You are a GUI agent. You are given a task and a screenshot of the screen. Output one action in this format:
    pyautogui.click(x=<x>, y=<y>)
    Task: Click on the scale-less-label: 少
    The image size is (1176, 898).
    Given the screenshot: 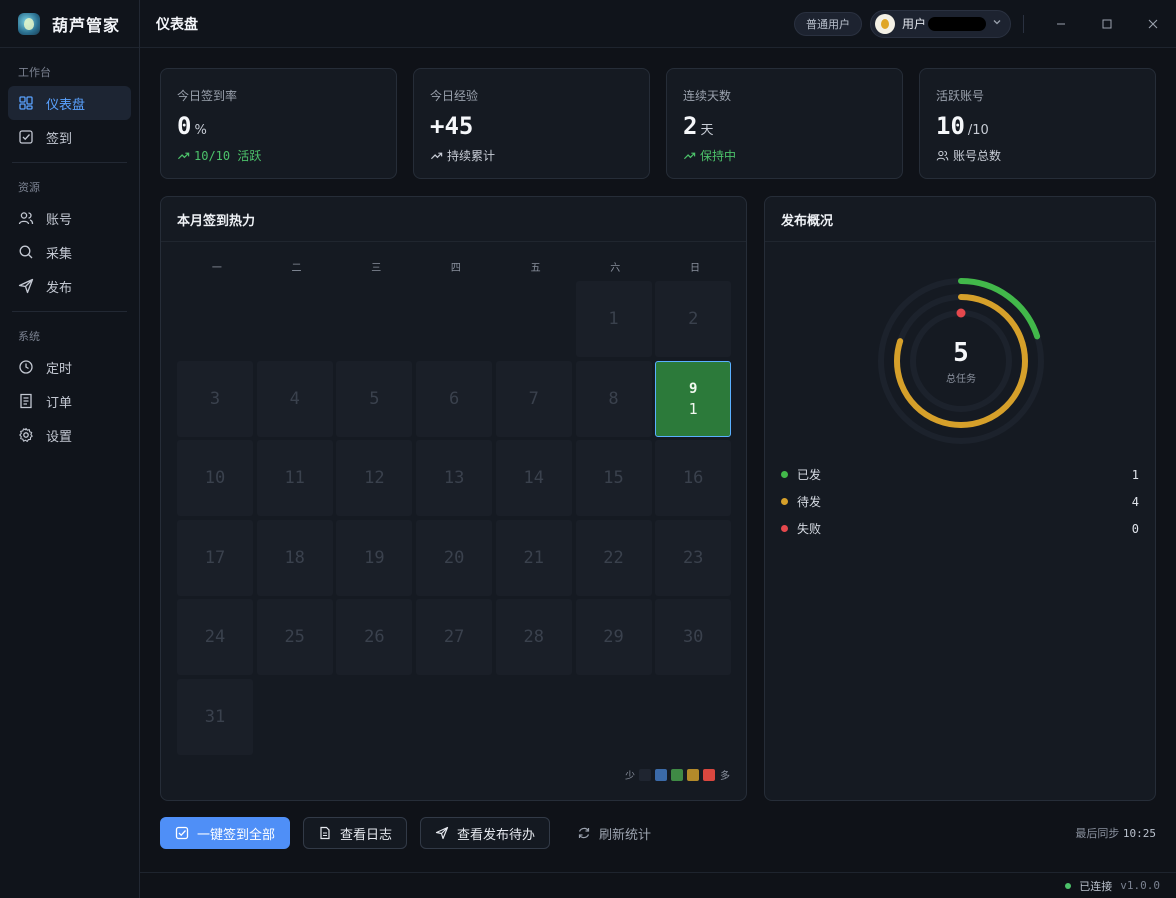 What is the action you would take?
    pyautogui.click(x=630, y=776)
    